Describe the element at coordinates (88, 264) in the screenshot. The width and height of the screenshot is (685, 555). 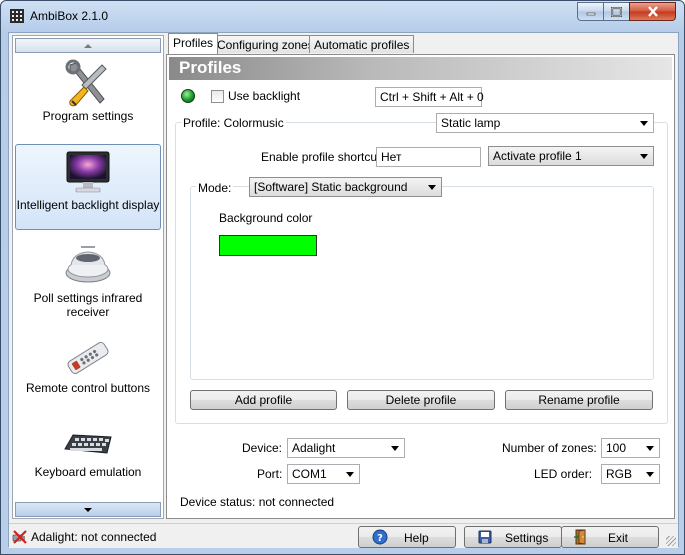
I see `ir-receiver-icon` at that location.